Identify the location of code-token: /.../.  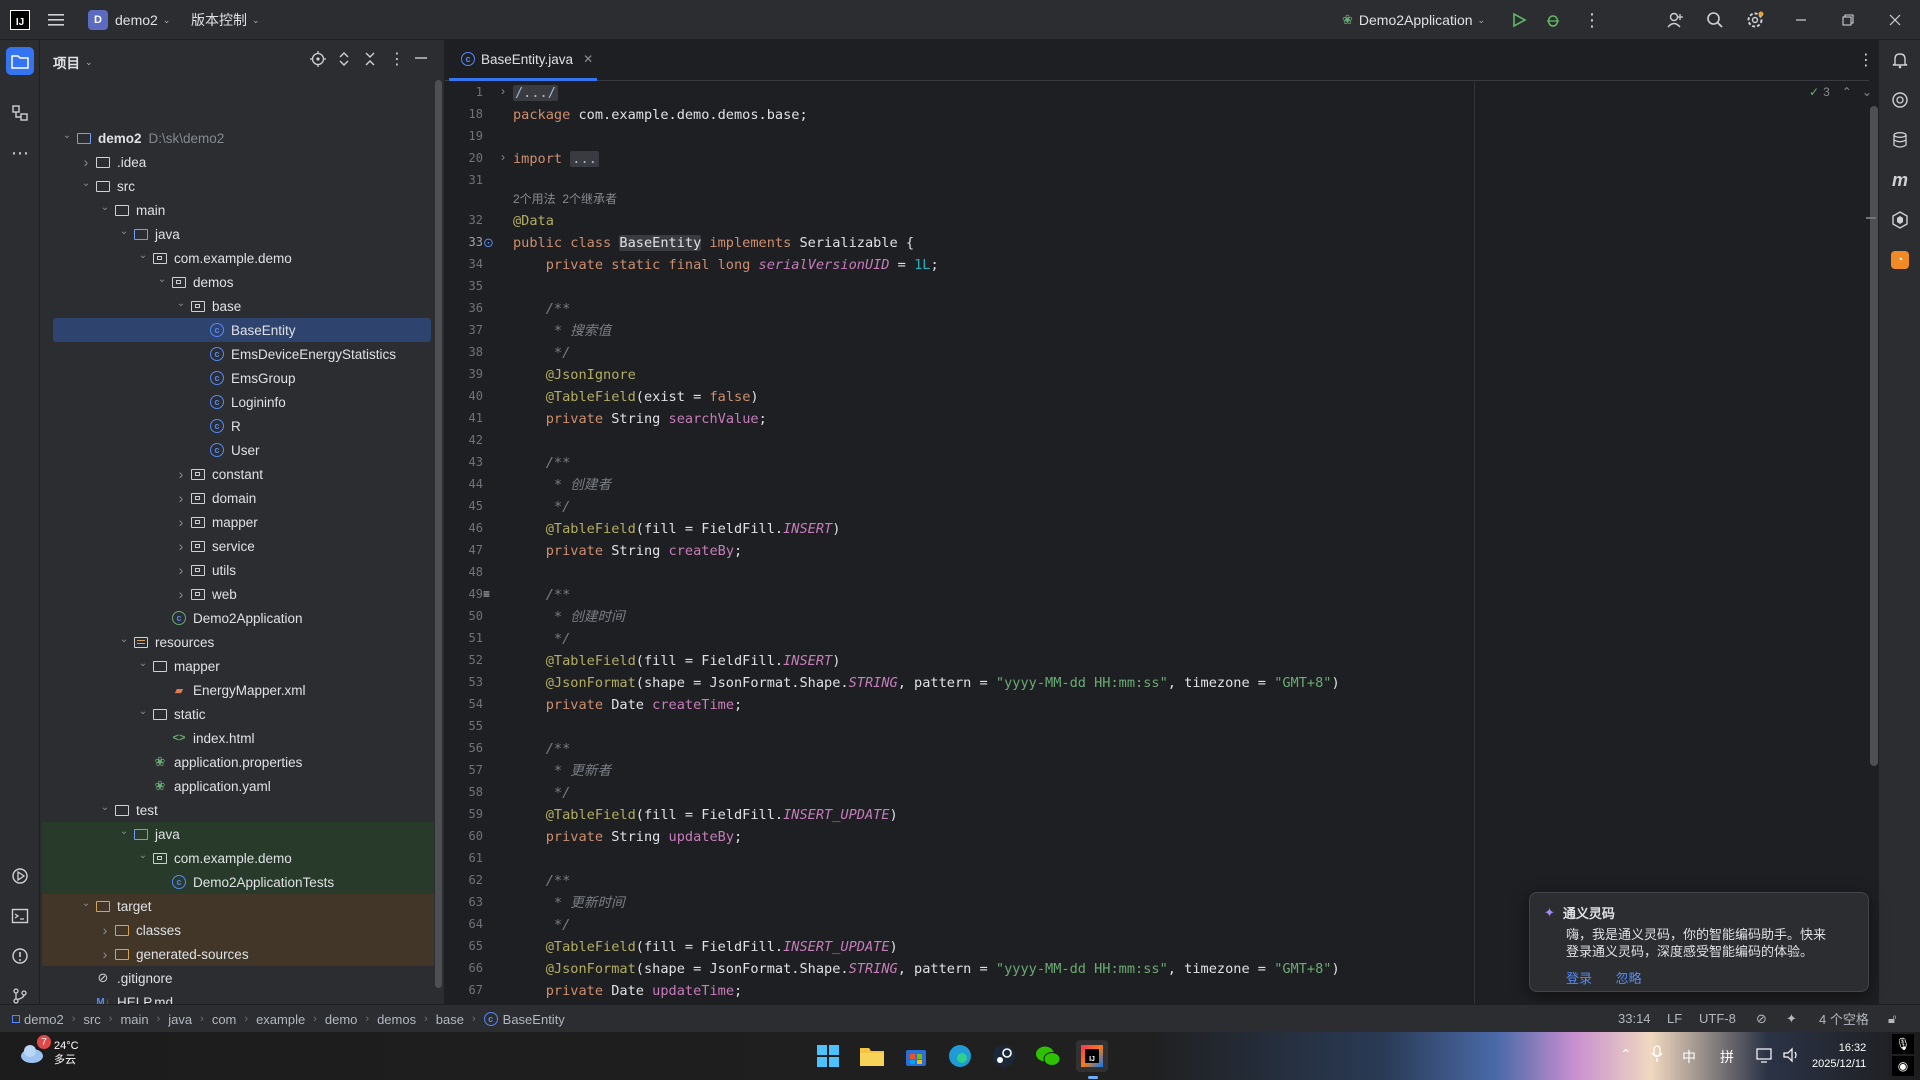
(535, 93).